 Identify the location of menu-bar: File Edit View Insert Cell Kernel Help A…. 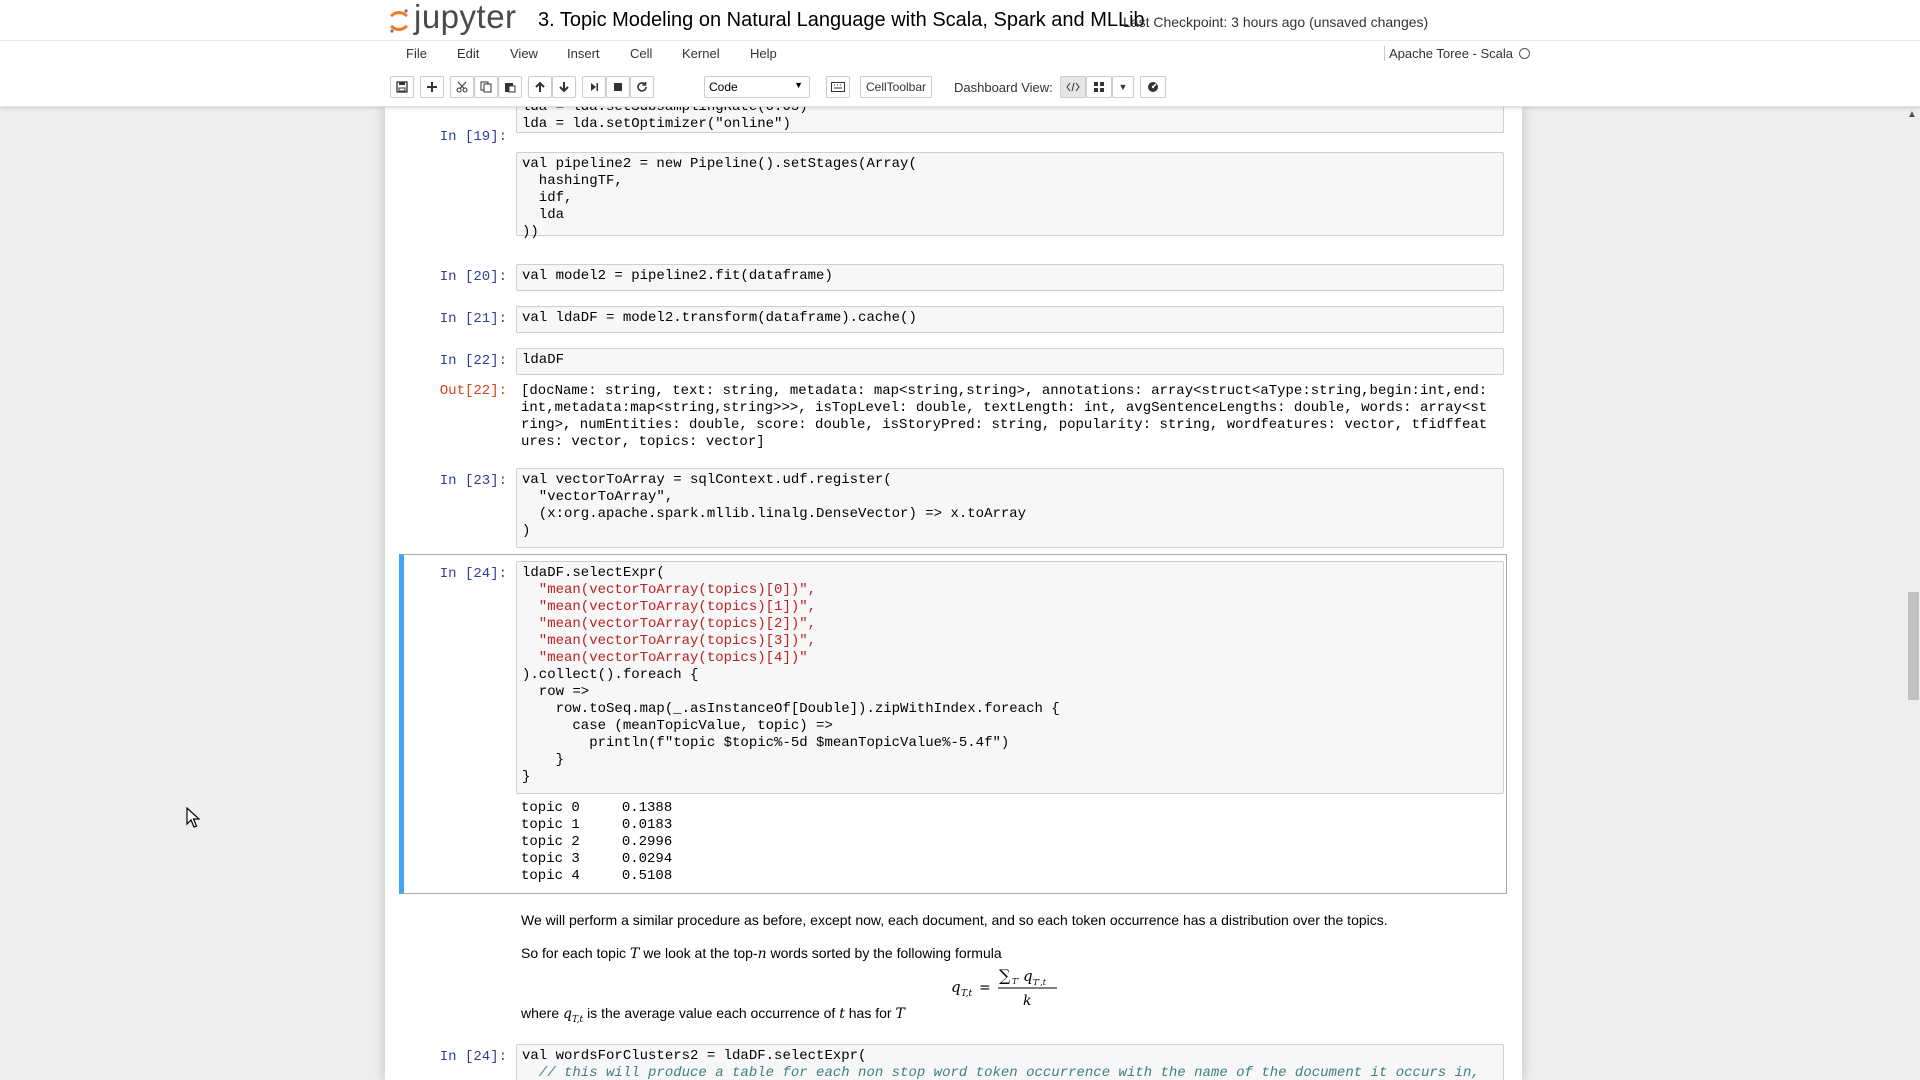
(960, 55).